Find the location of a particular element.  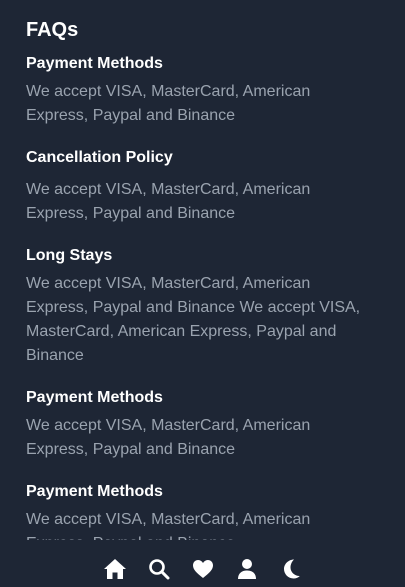

user-icon is located at coordinates (247, 569).